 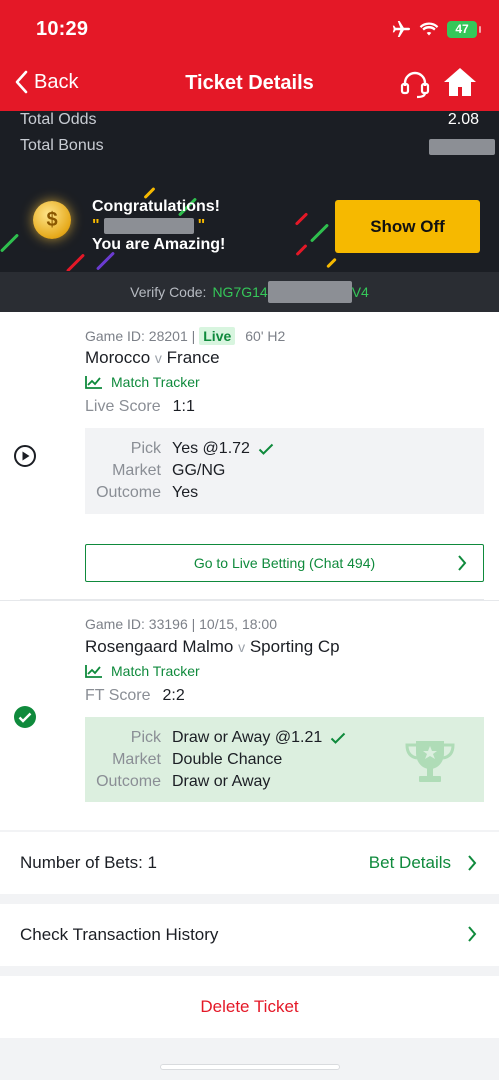 I want to click on score-value: 2:2, so click(x=173, y=695).